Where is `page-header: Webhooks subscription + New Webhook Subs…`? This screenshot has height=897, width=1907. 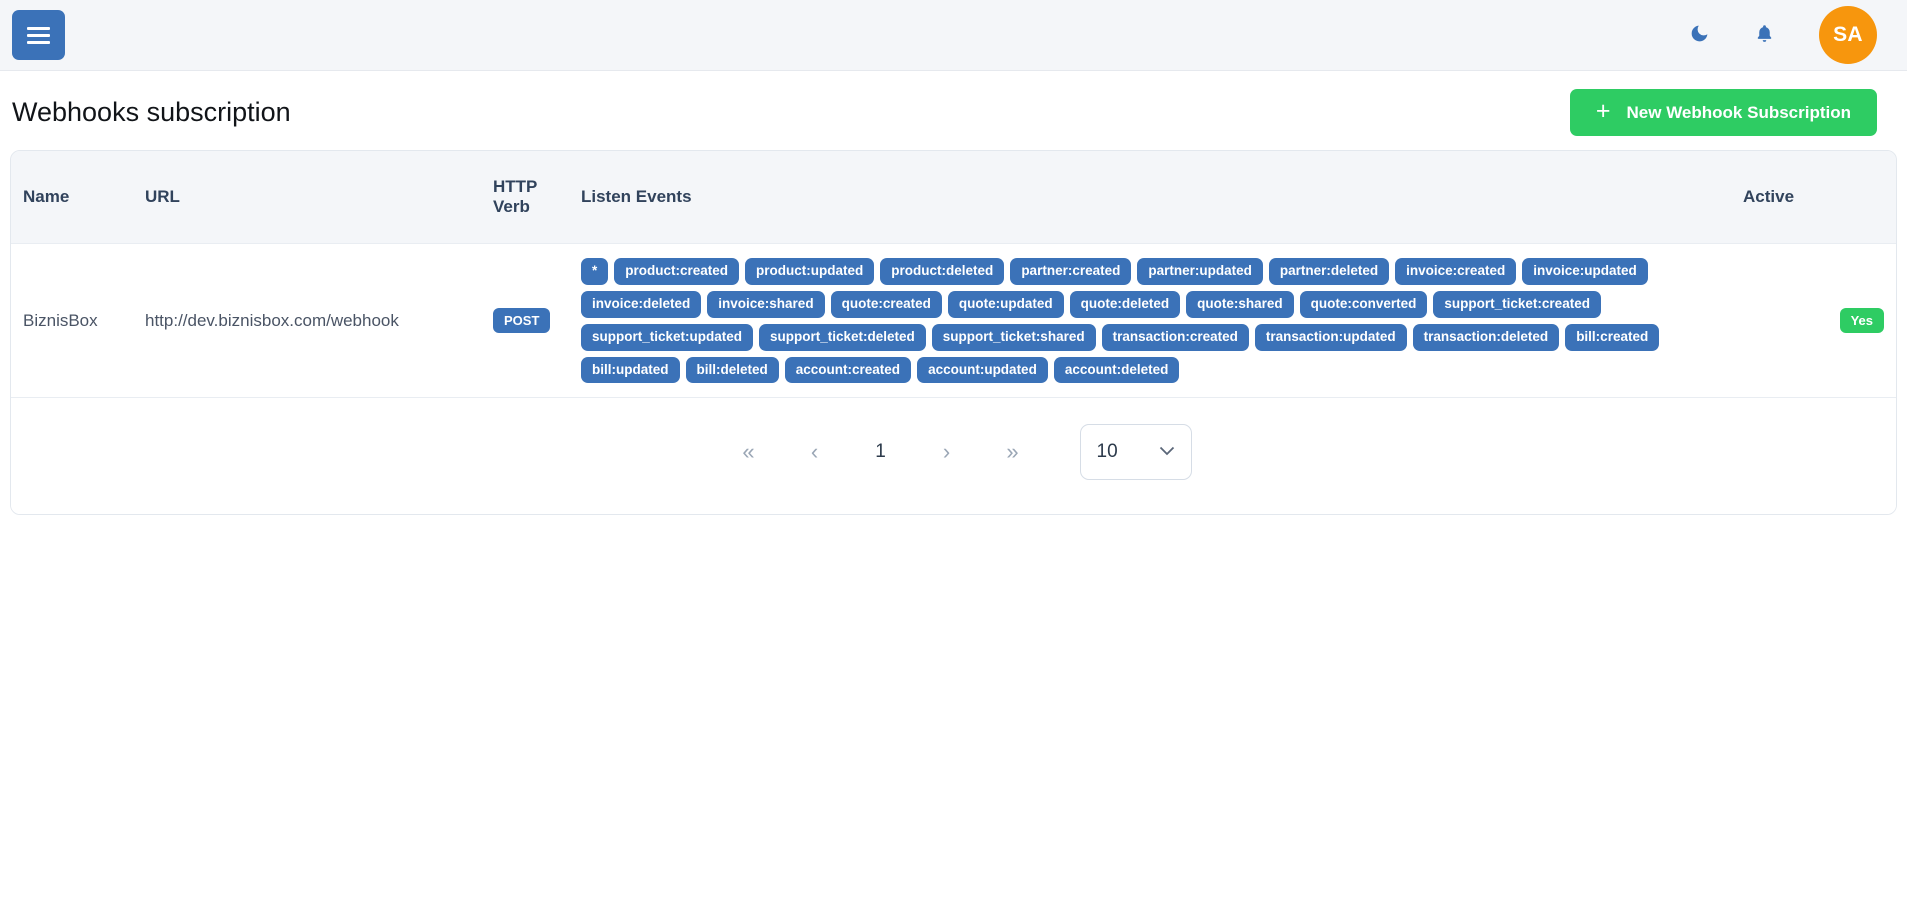
page-header: Webhooks subscription + New Webhook Subs… is located at coordinates (953, 110).